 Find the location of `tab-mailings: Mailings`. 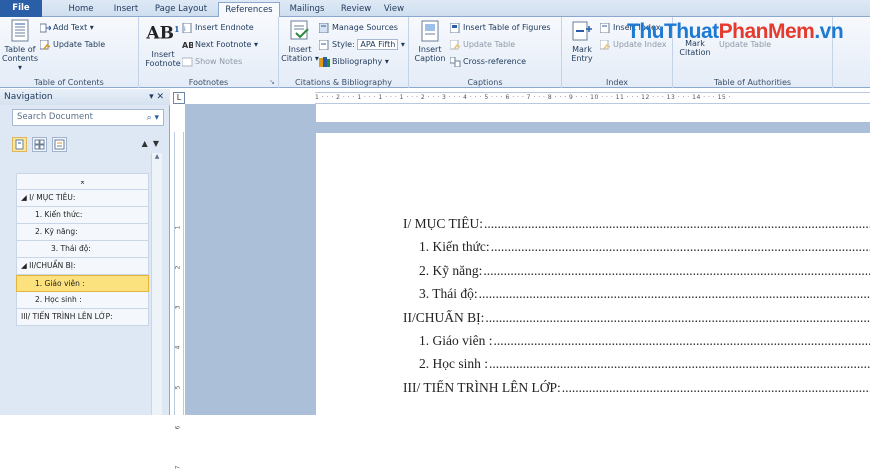

tab-mailings: Mailings is located at coordinates (307, 9).